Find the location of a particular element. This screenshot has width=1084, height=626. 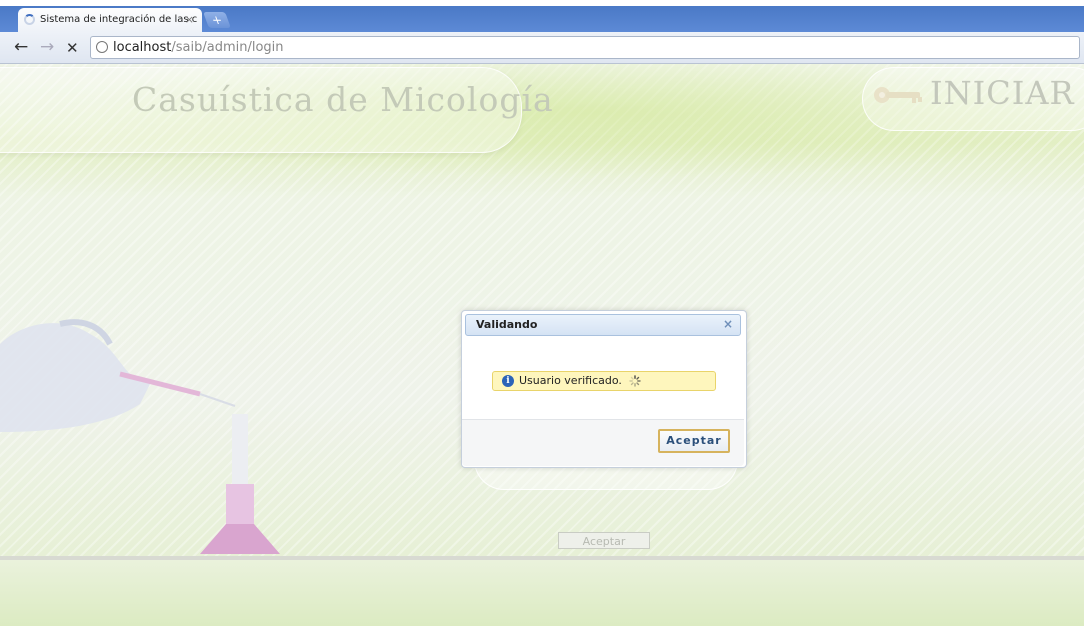

accept-button: Aceptar is located at coordinates (694, 441).